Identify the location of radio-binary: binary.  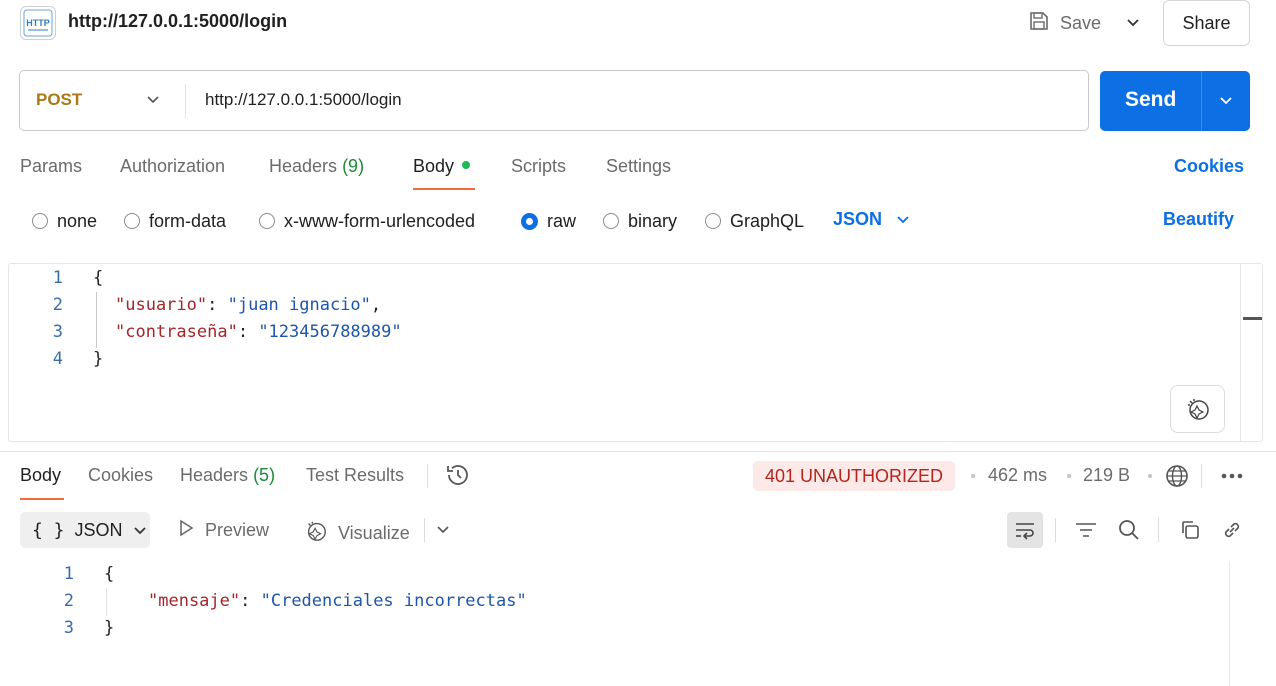
(640, 221).